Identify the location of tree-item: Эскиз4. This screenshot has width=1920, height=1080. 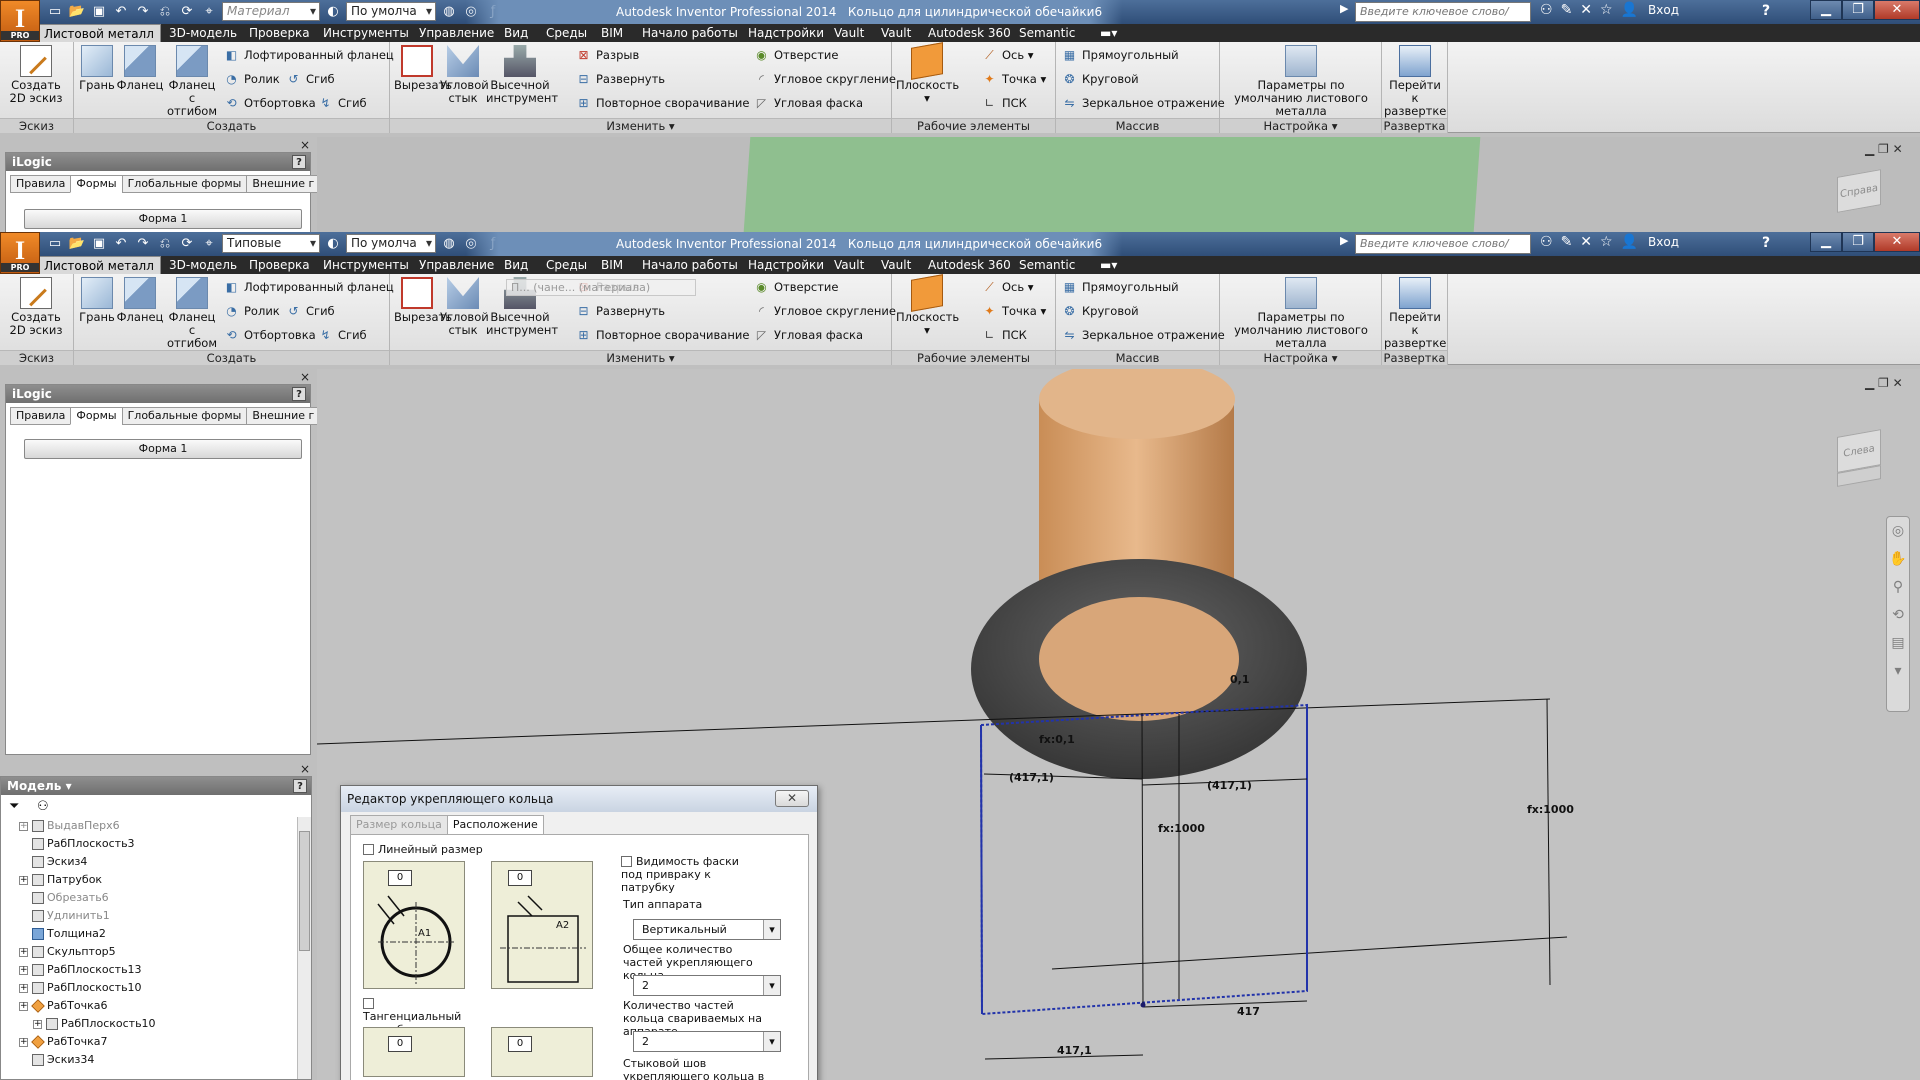
(53, 862).